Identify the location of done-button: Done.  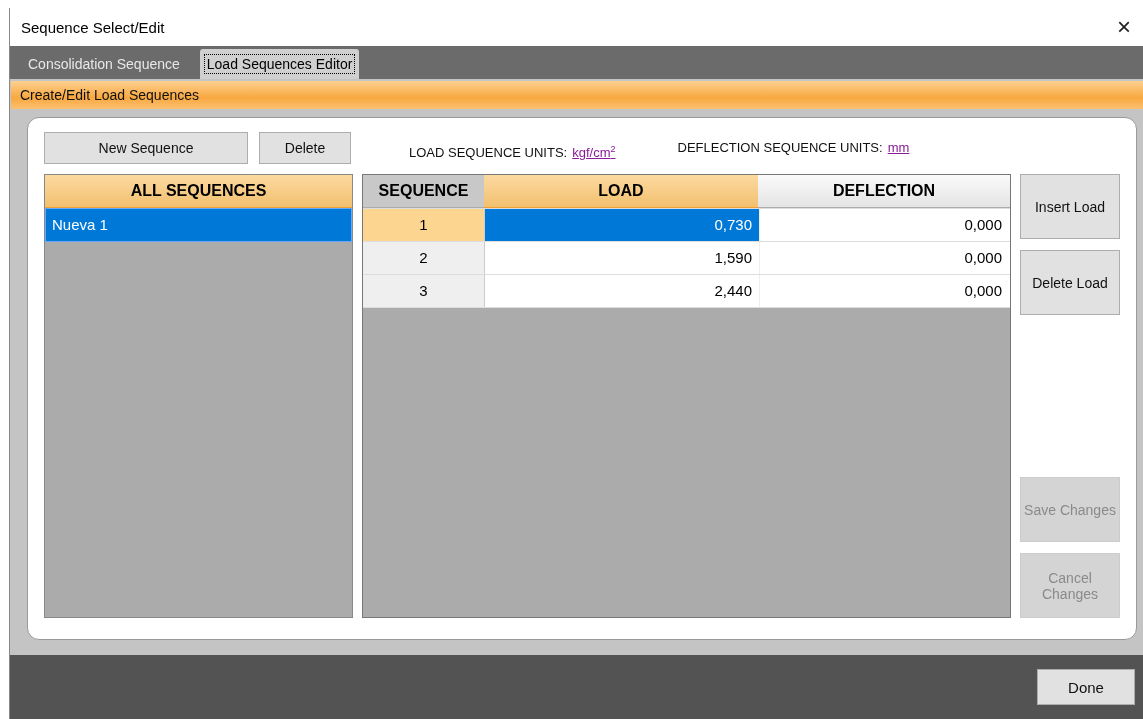
(1086, 687).